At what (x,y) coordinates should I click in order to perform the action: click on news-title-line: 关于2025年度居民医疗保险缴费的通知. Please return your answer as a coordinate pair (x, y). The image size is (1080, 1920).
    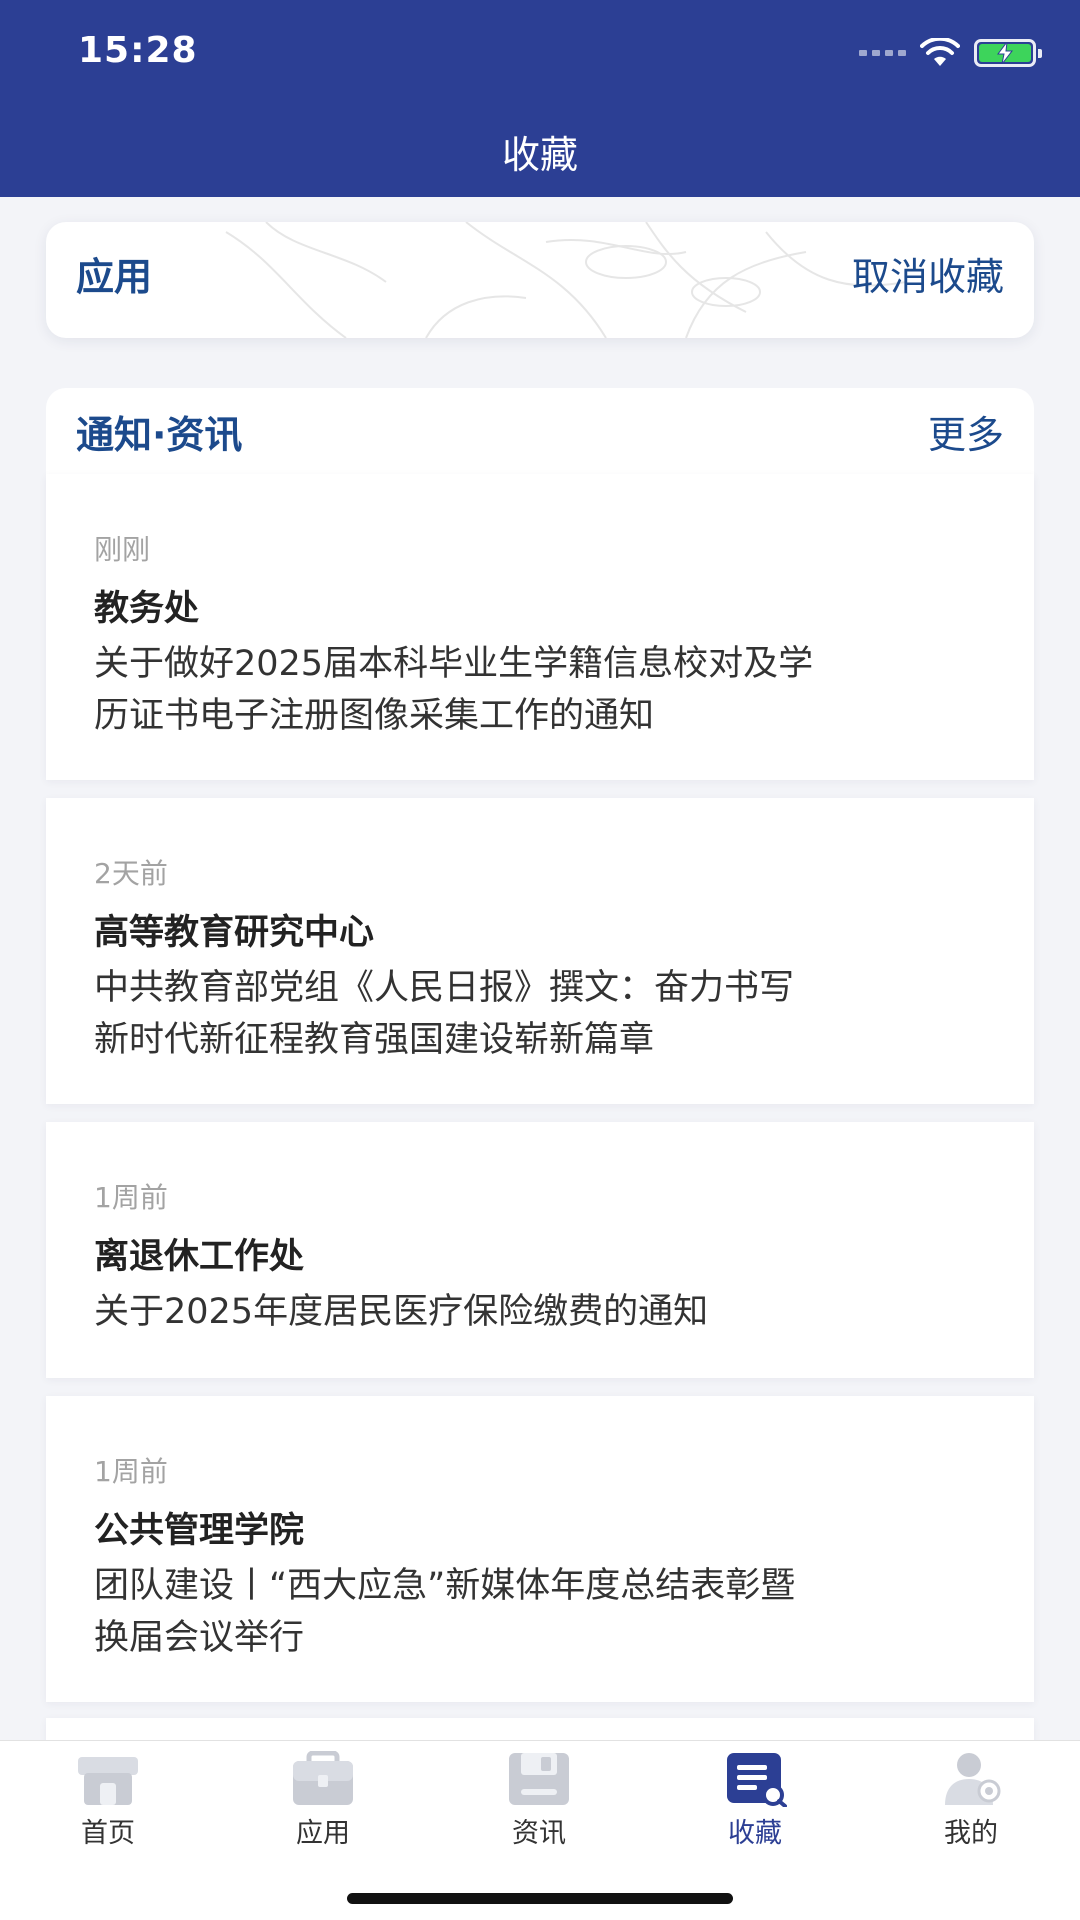
    Looking at the image, I should click on (401, 1312).